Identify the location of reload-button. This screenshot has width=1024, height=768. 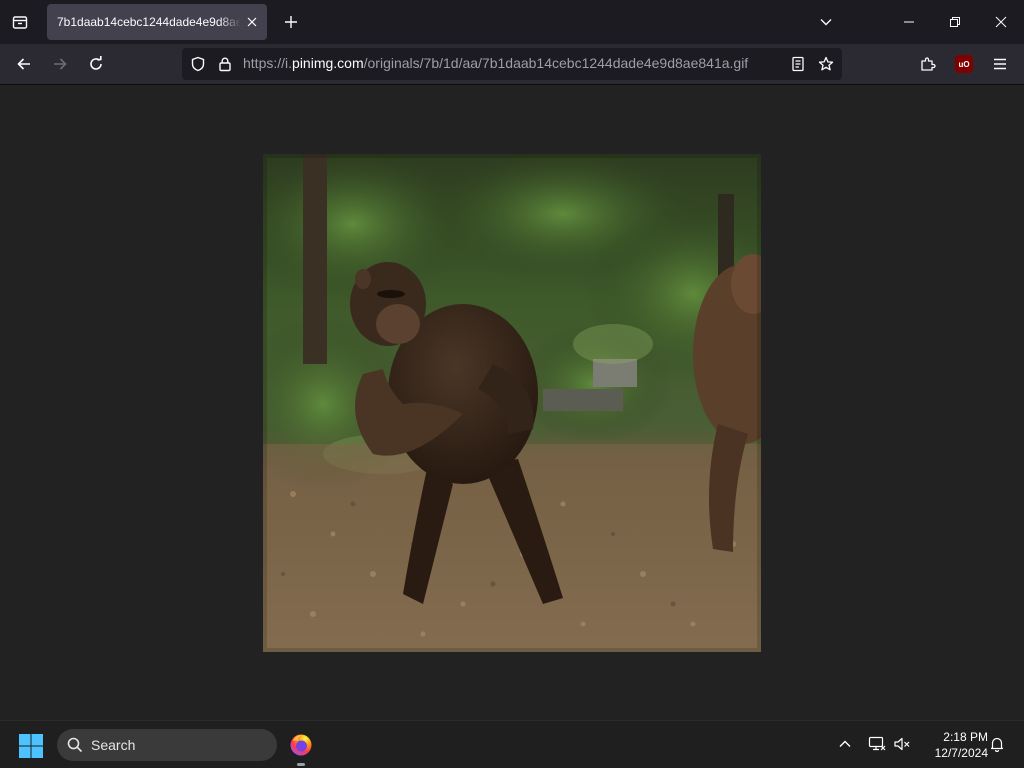
(96, 64).